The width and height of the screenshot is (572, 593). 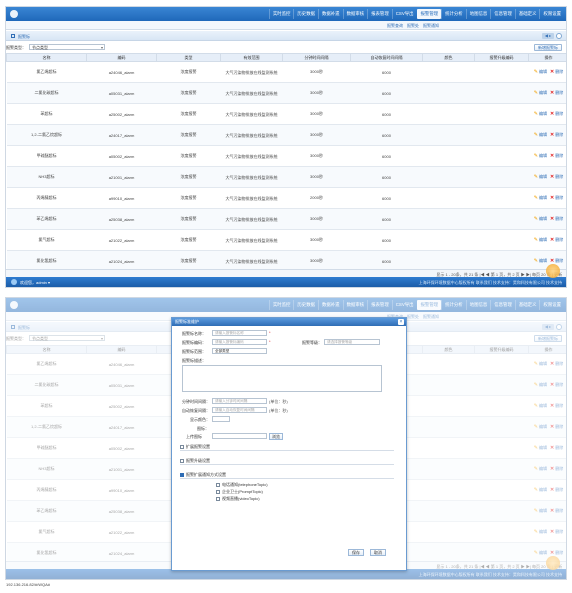 I want to click on nav-item: 信息管理, so click(x=502, y=14).